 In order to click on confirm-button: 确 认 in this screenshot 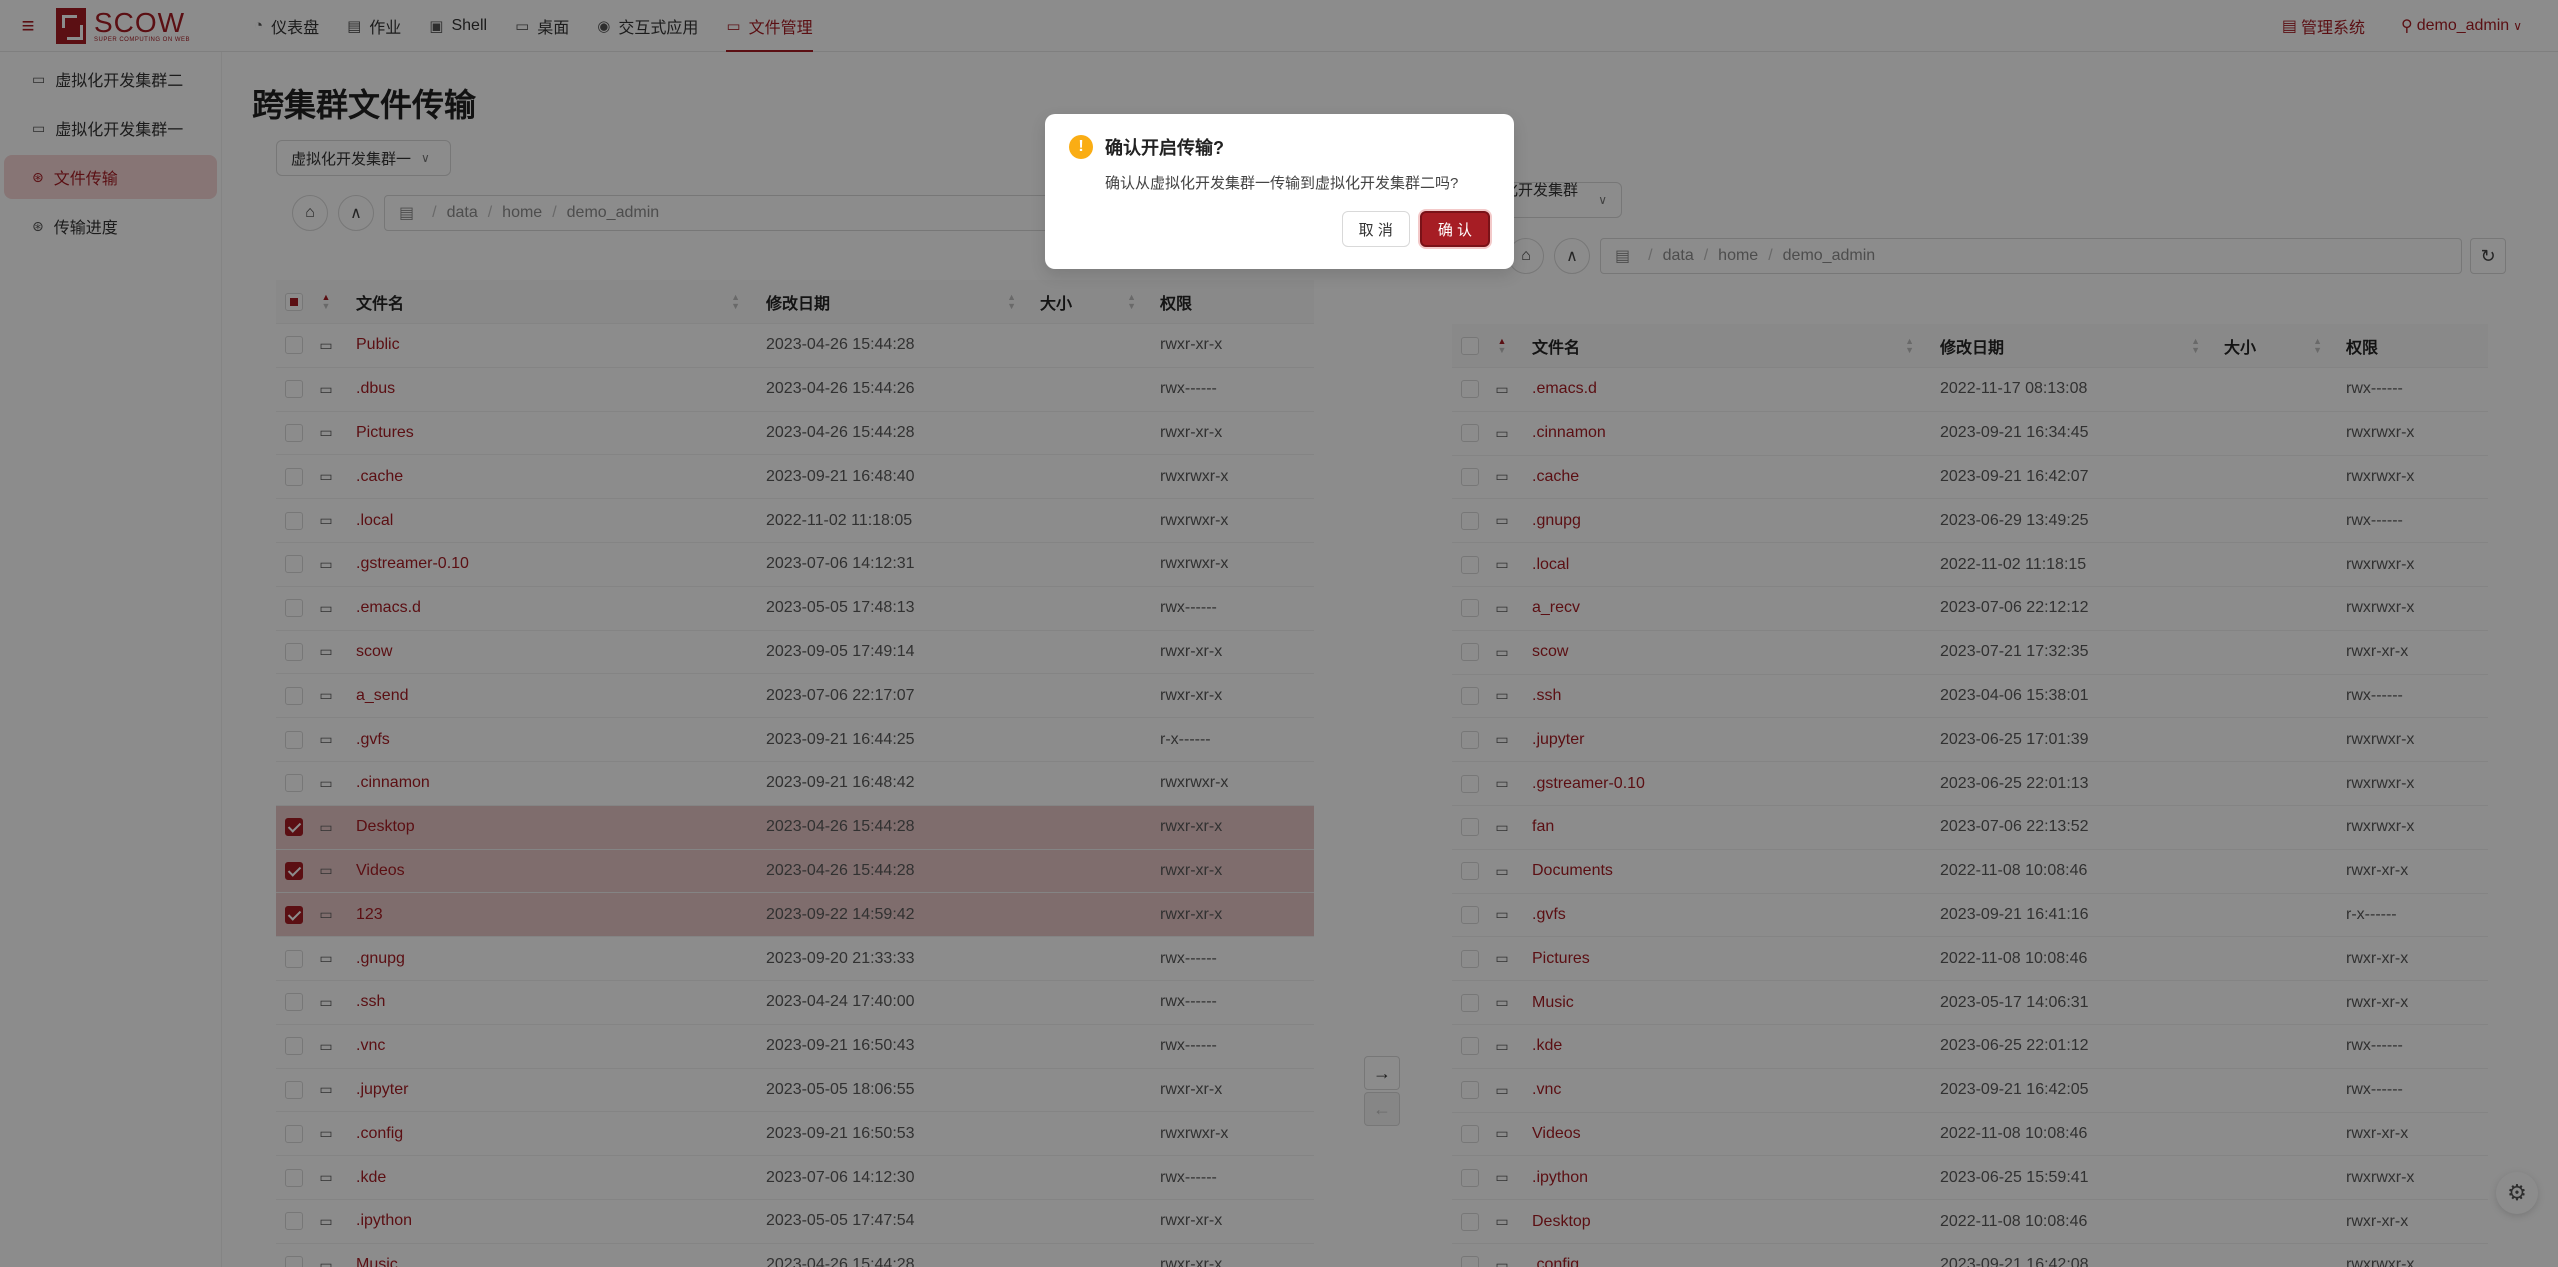, I will do `click(1454, 229)`.